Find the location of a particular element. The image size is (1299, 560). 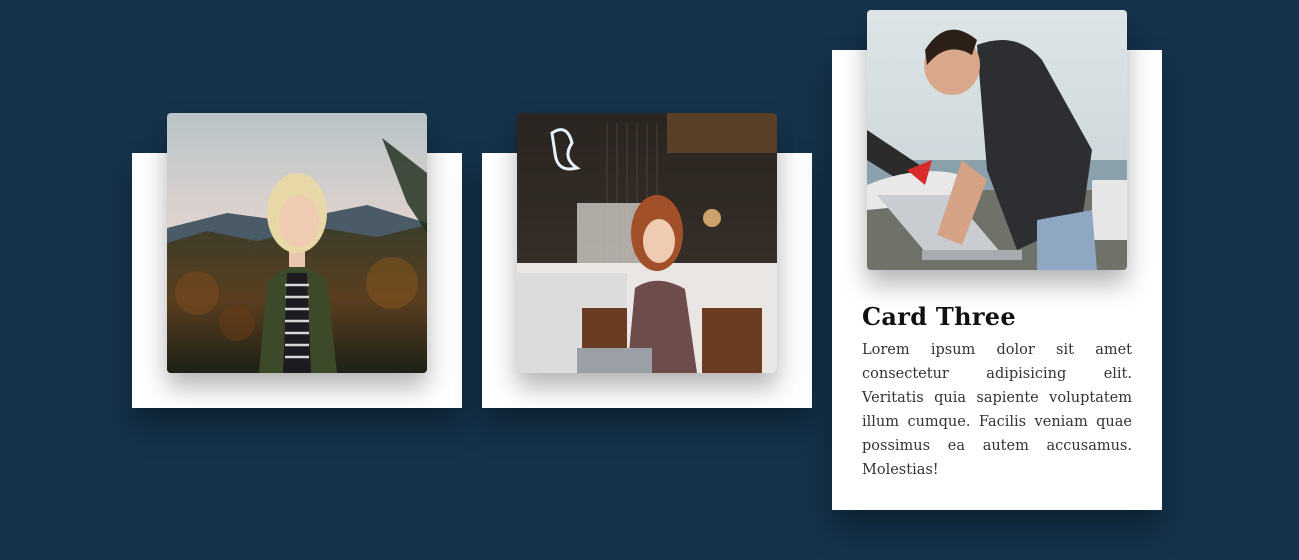

card-two is located at coordinates (647, 260).